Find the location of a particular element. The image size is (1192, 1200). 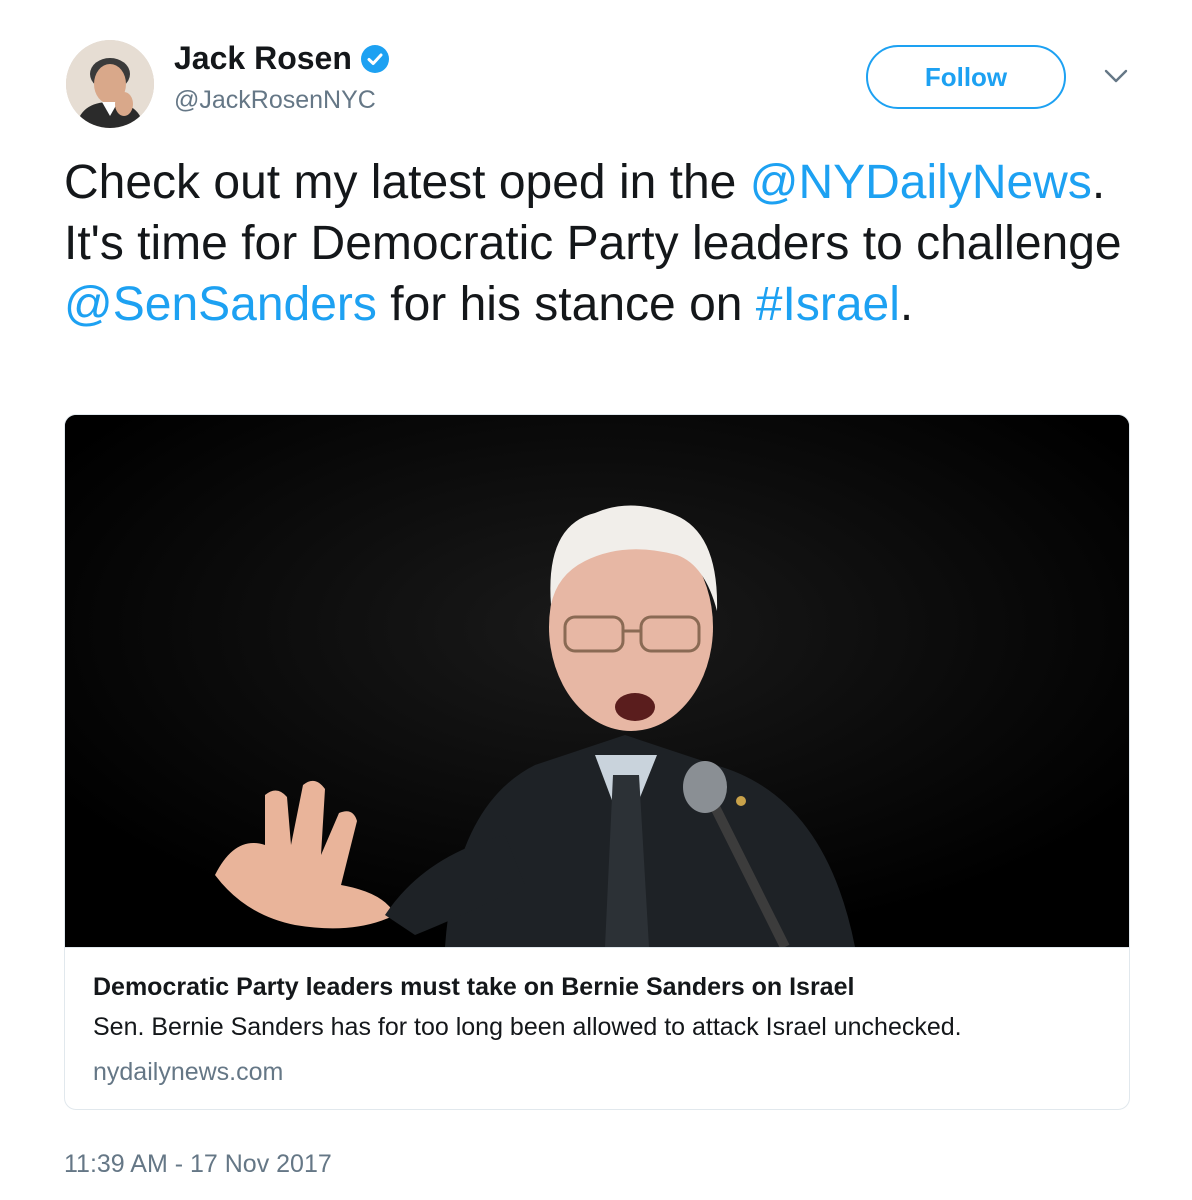

author-name: Jack Rosen is located at coordinates (263, 58).